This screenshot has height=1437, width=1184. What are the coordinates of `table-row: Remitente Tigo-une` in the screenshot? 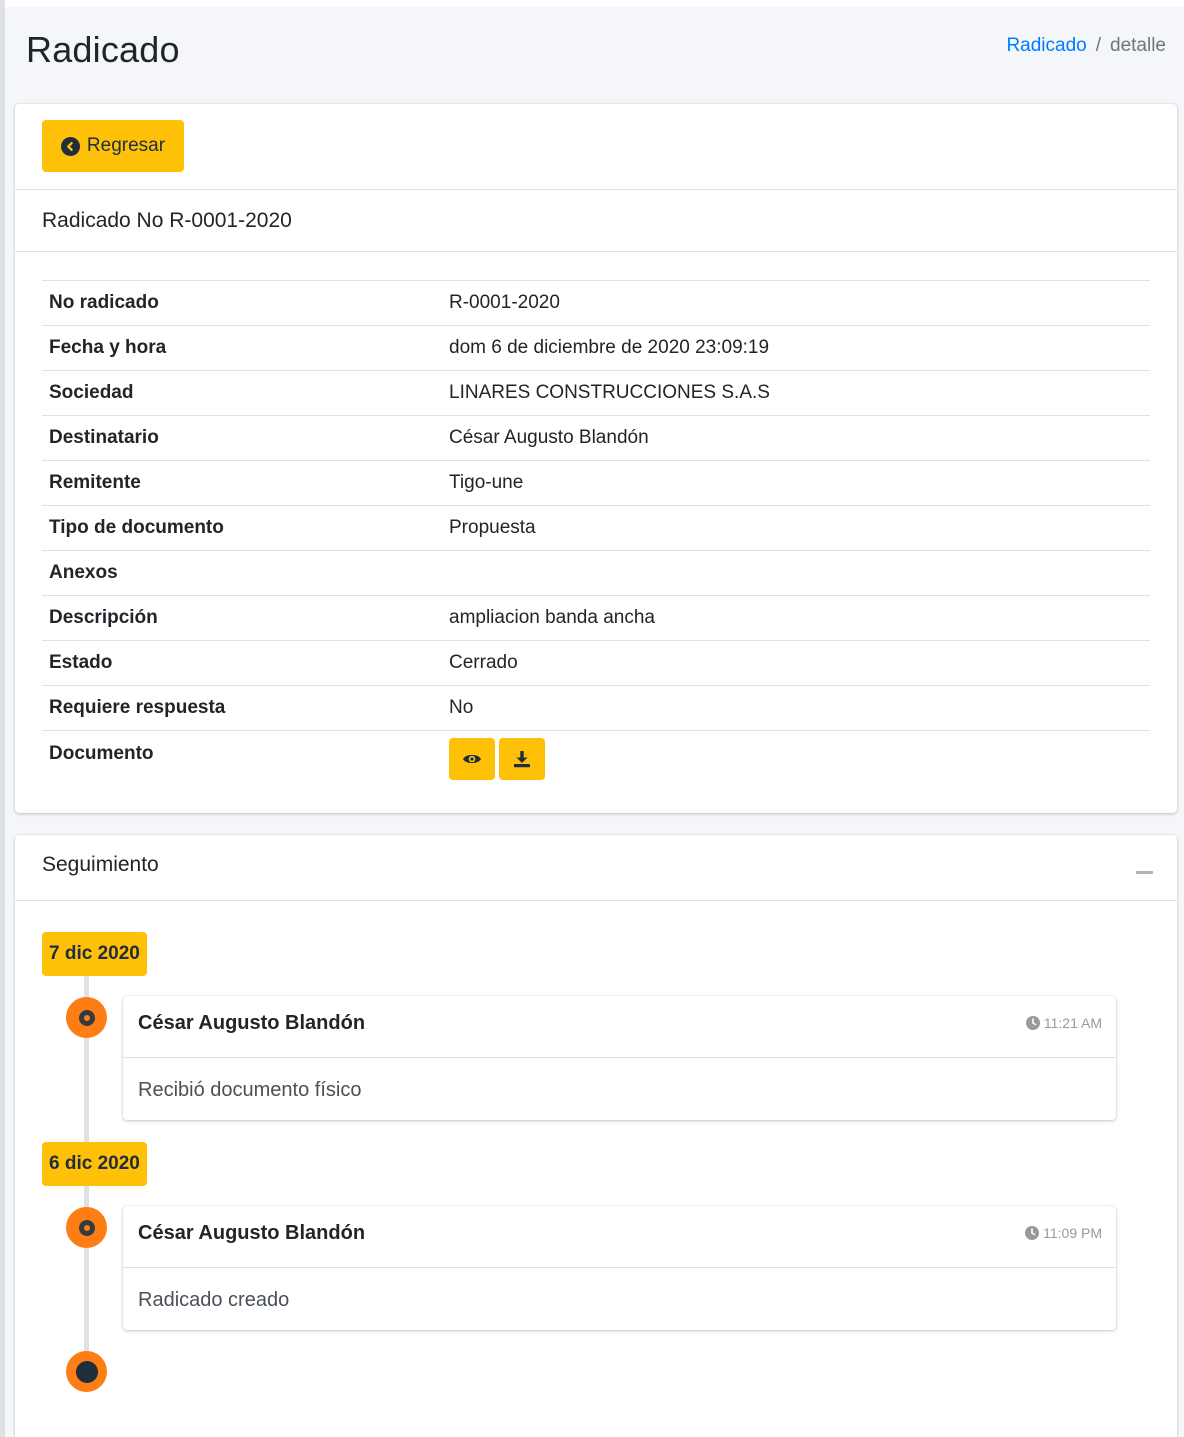 It's located at (596, 483).